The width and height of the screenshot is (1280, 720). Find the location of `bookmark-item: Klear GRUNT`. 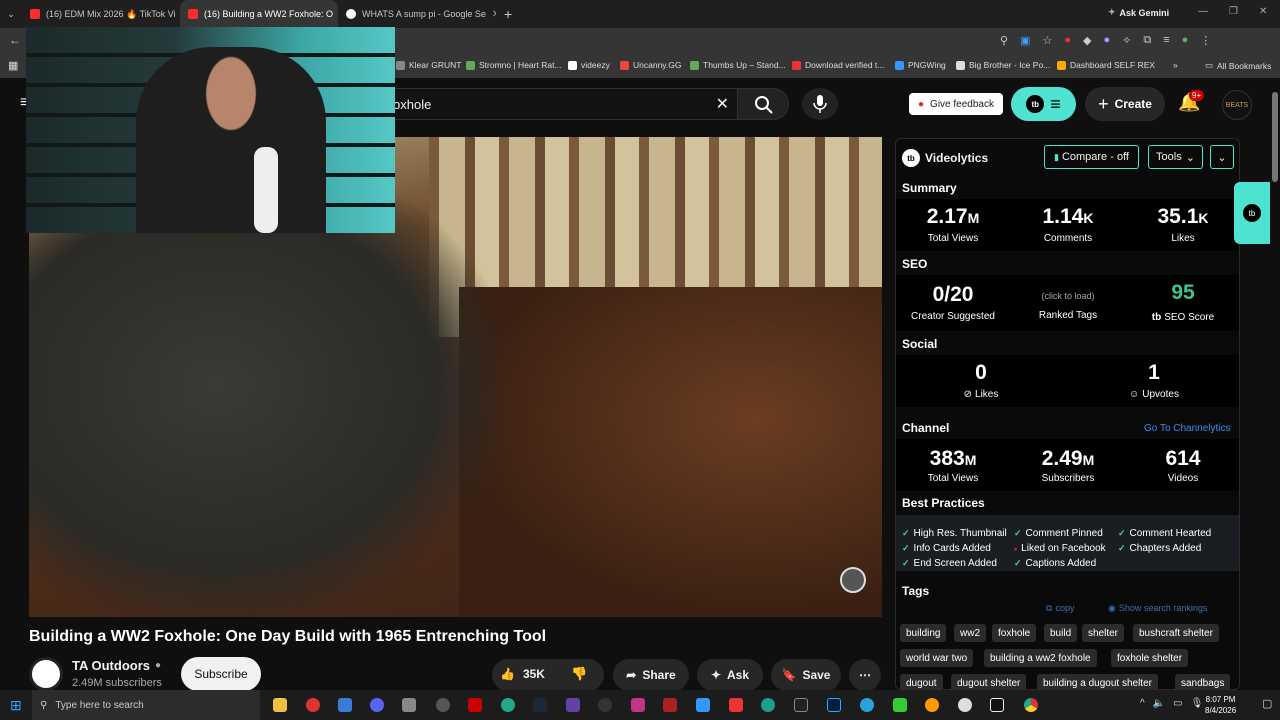

bookmark-item: Klear GRUNT is located at coordinates (428, 65).